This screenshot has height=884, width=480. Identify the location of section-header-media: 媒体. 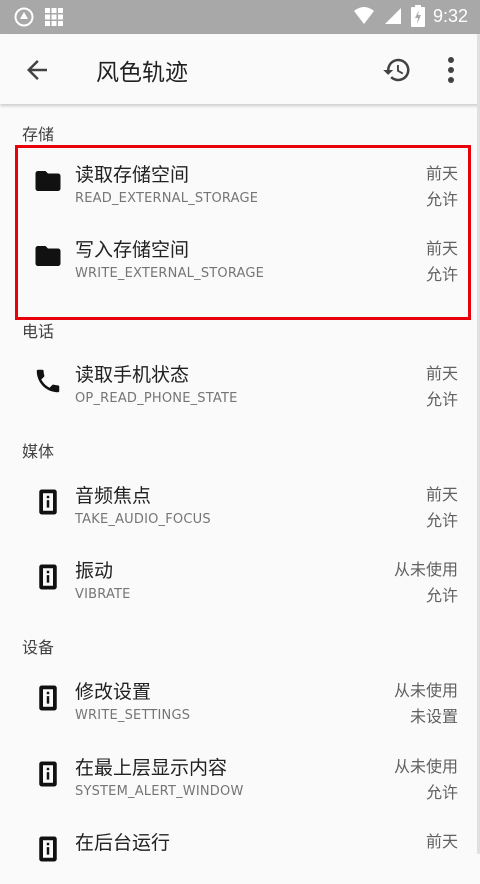
(38, 451).